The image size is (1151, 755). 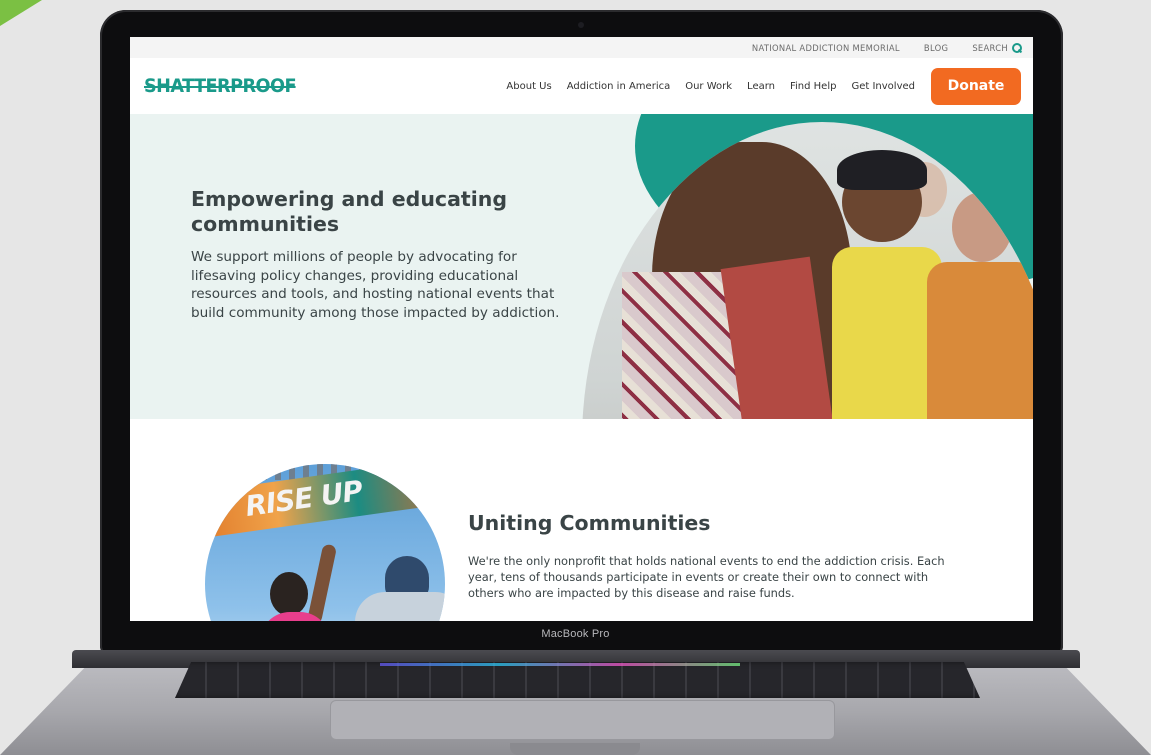 What do you see at coordinates (560, 664) in the screenshot?
I see `touch-bar` at bounding box center [560, 664].